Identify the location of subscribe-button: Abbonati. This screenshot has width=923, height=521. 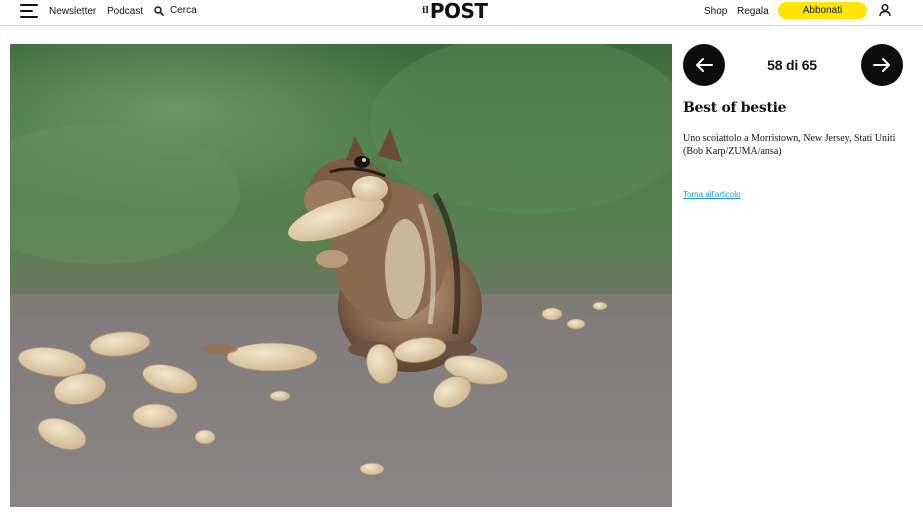
(822, 10).